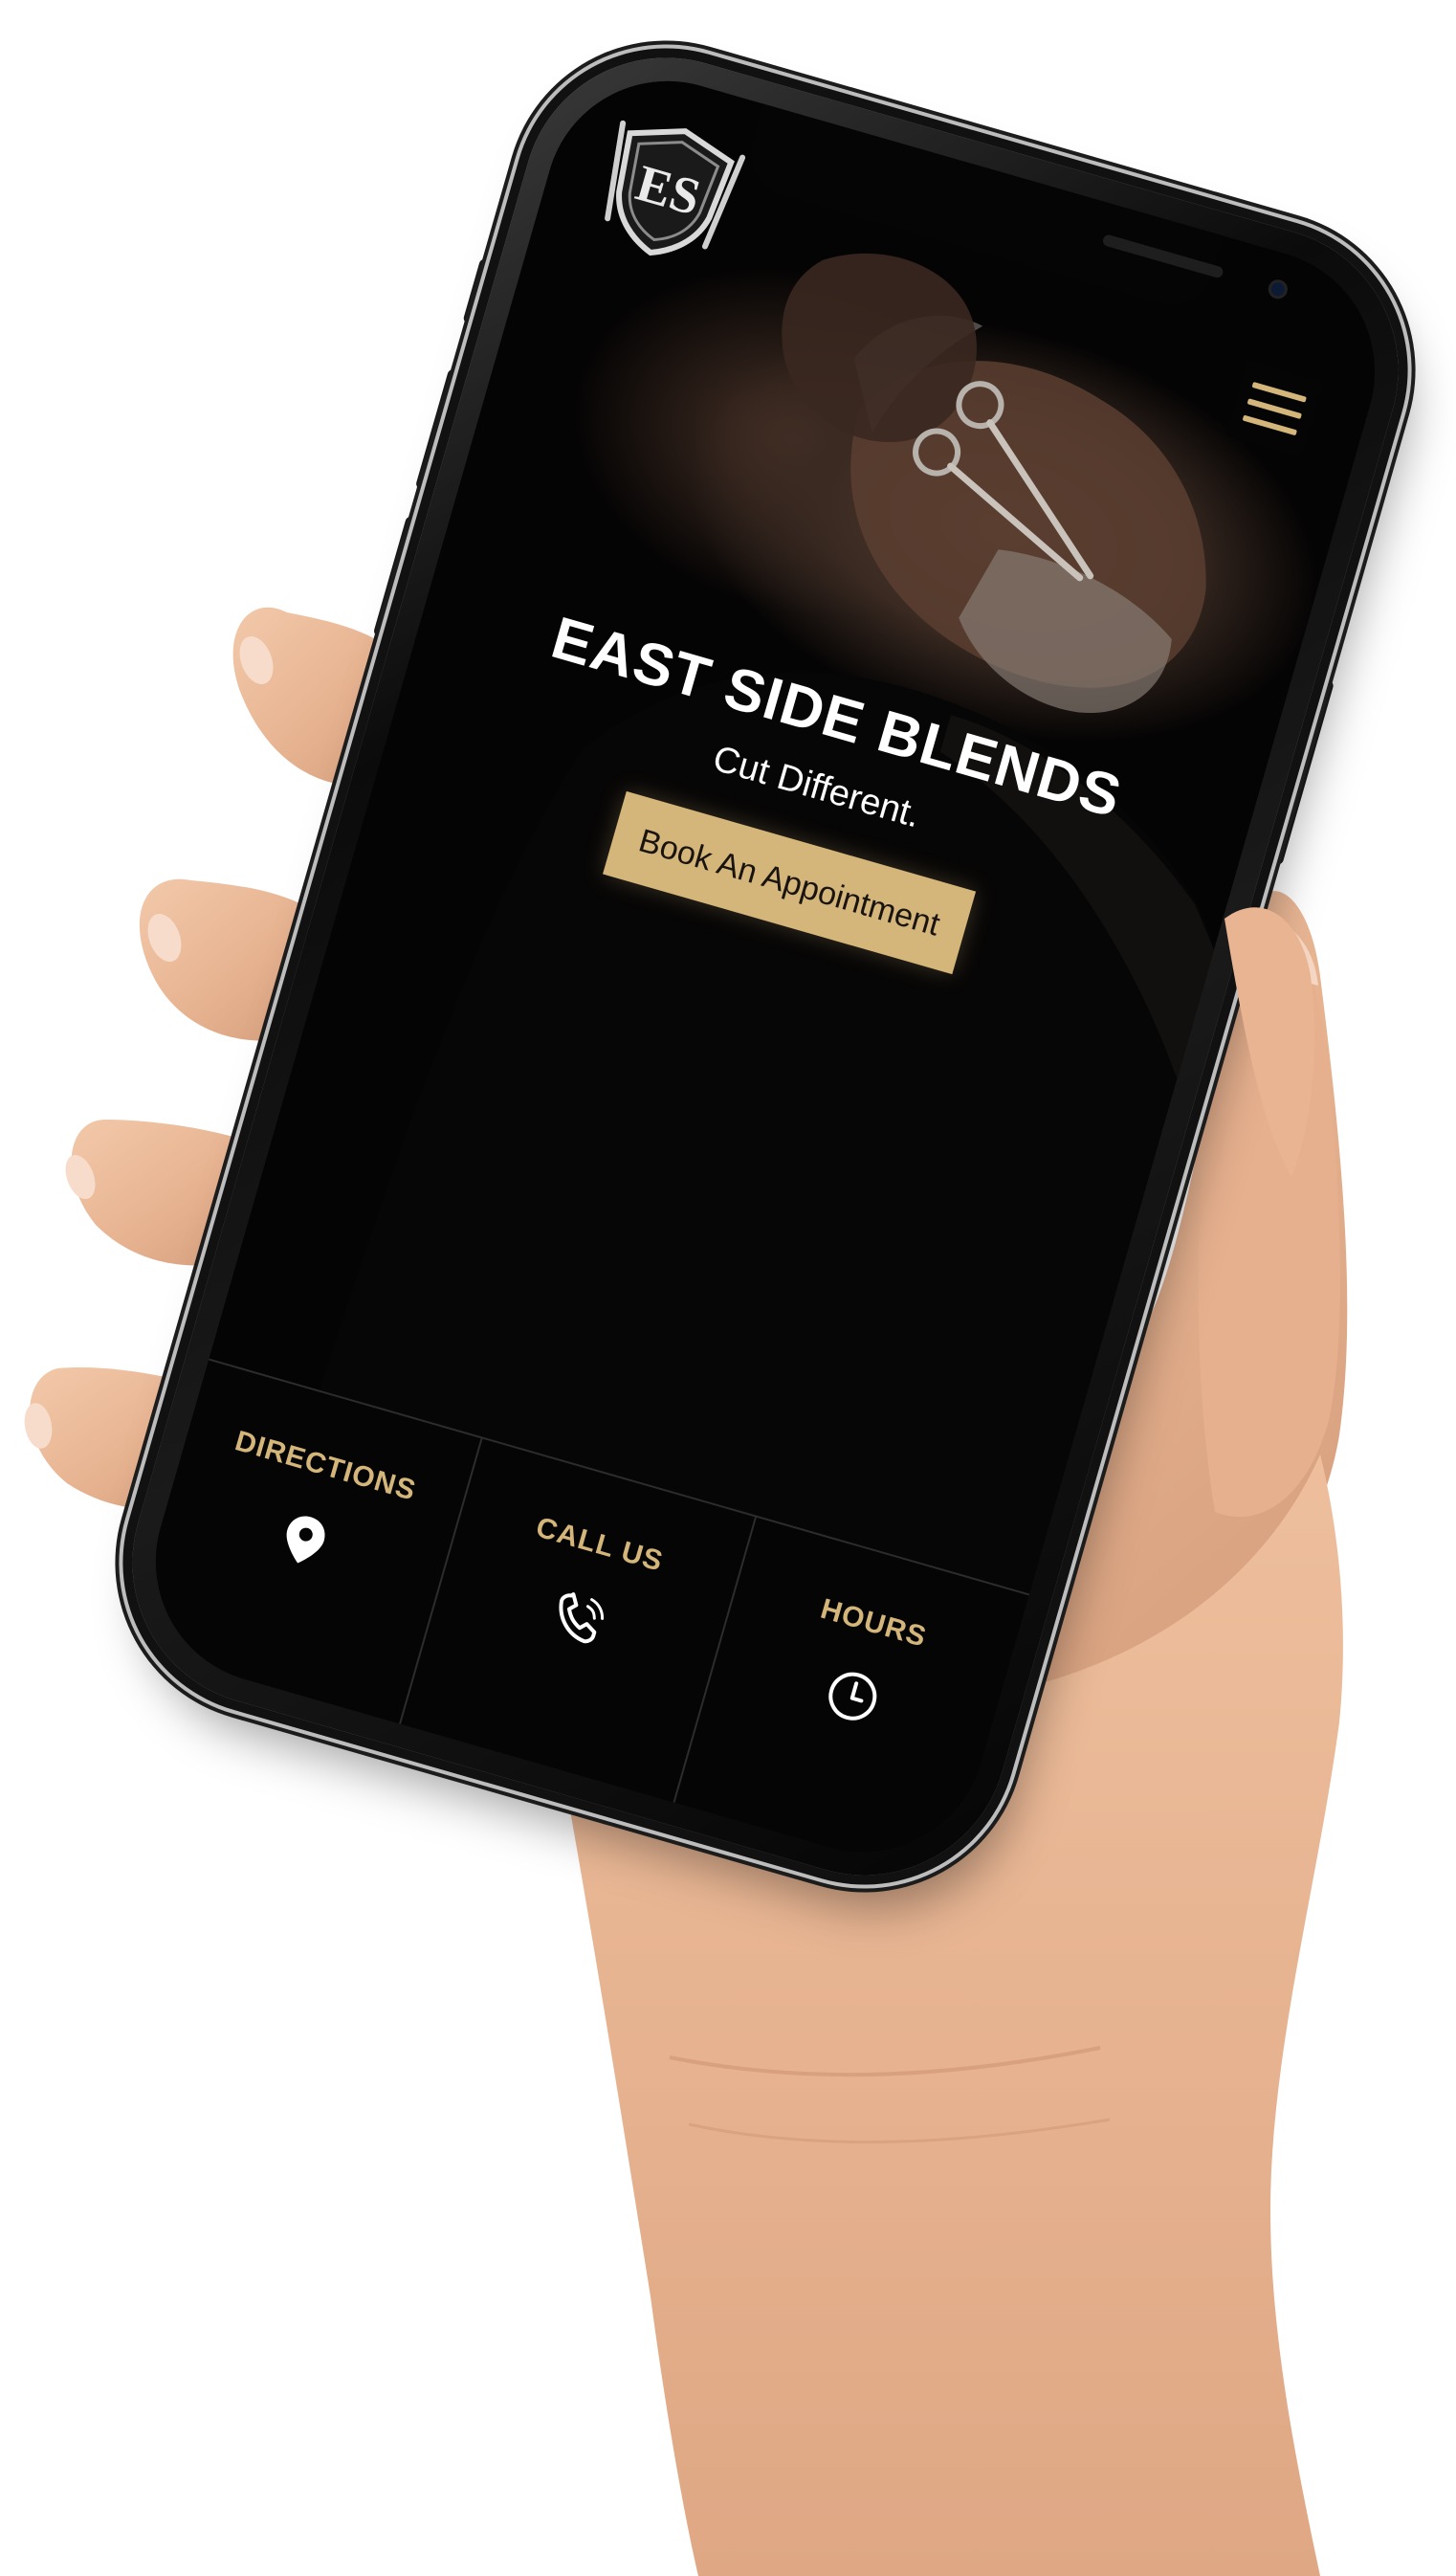 This screenshot has height=2576, width=1456. What do you see at coordinates (600, 1544) in the screenshot?
I see `nav-label-call-us: CALL US` at bounding box center [600, 1544].